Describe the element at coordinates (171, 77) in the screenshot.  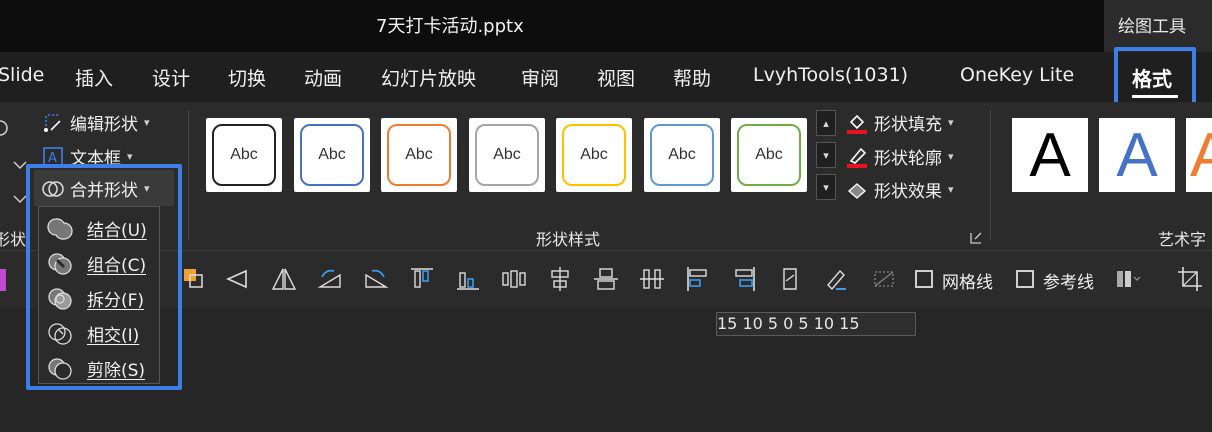
I see `tab-design: 设计` at that location.